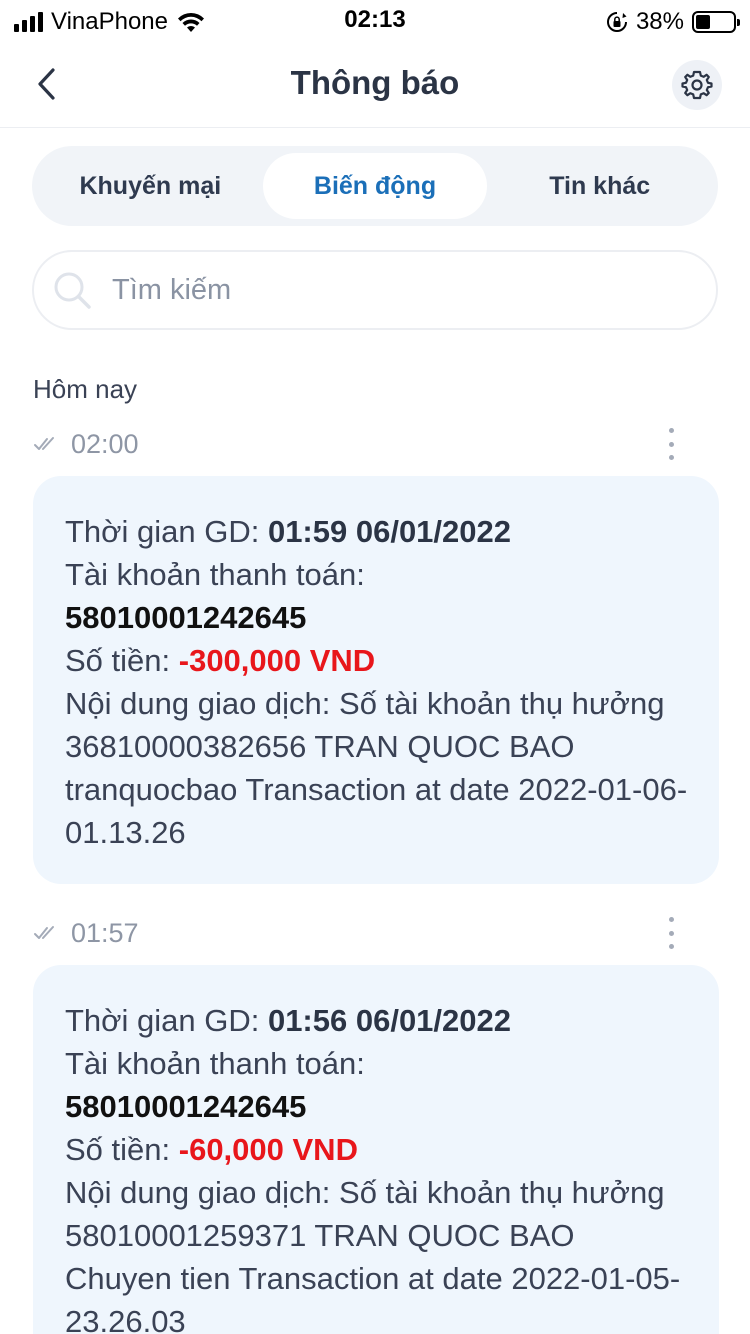 This screenshot has width=750, height=1334. I want to click on transaction-time-line: Thời gian GD: 01:59 06/01/2022, so click(377, 531).